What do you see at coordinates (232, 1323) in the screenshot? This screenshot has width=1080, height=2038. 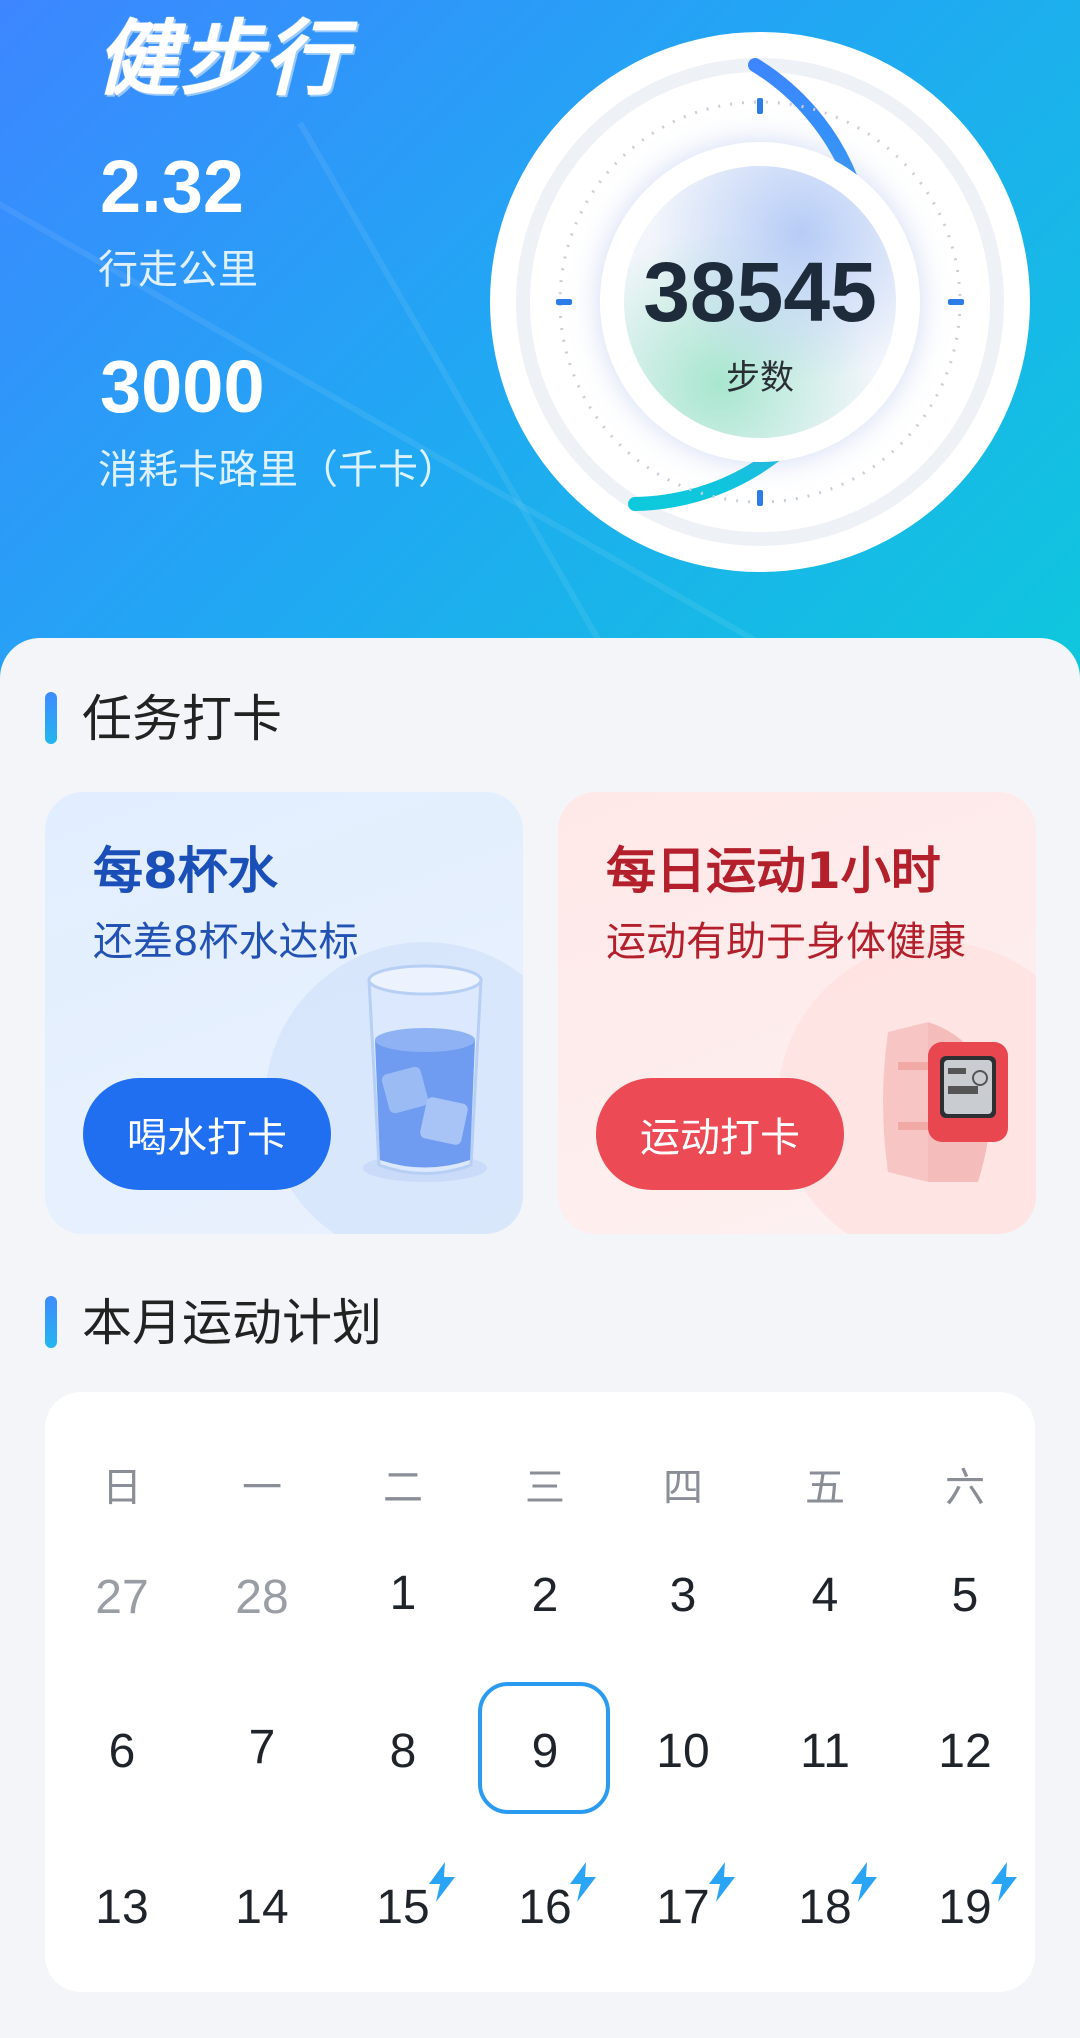 I see `calendar-section-title: 本月运动计划` at bounding box center [232, 1323].